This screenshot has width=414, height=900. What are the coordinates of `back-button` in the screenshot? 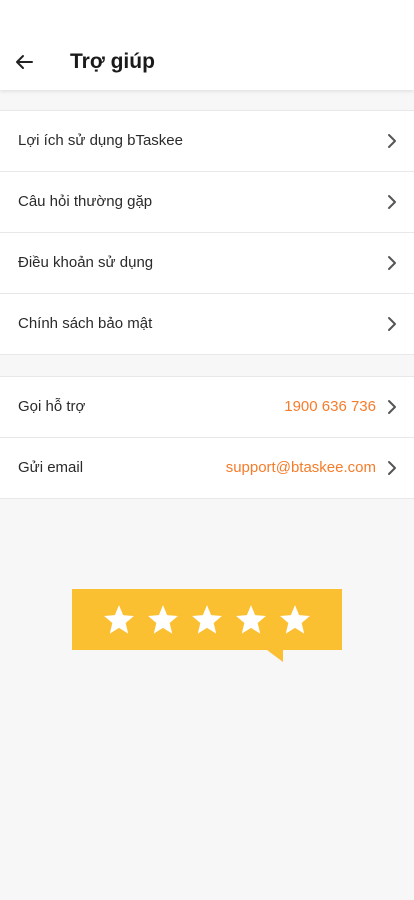 It's located at (24, 62).